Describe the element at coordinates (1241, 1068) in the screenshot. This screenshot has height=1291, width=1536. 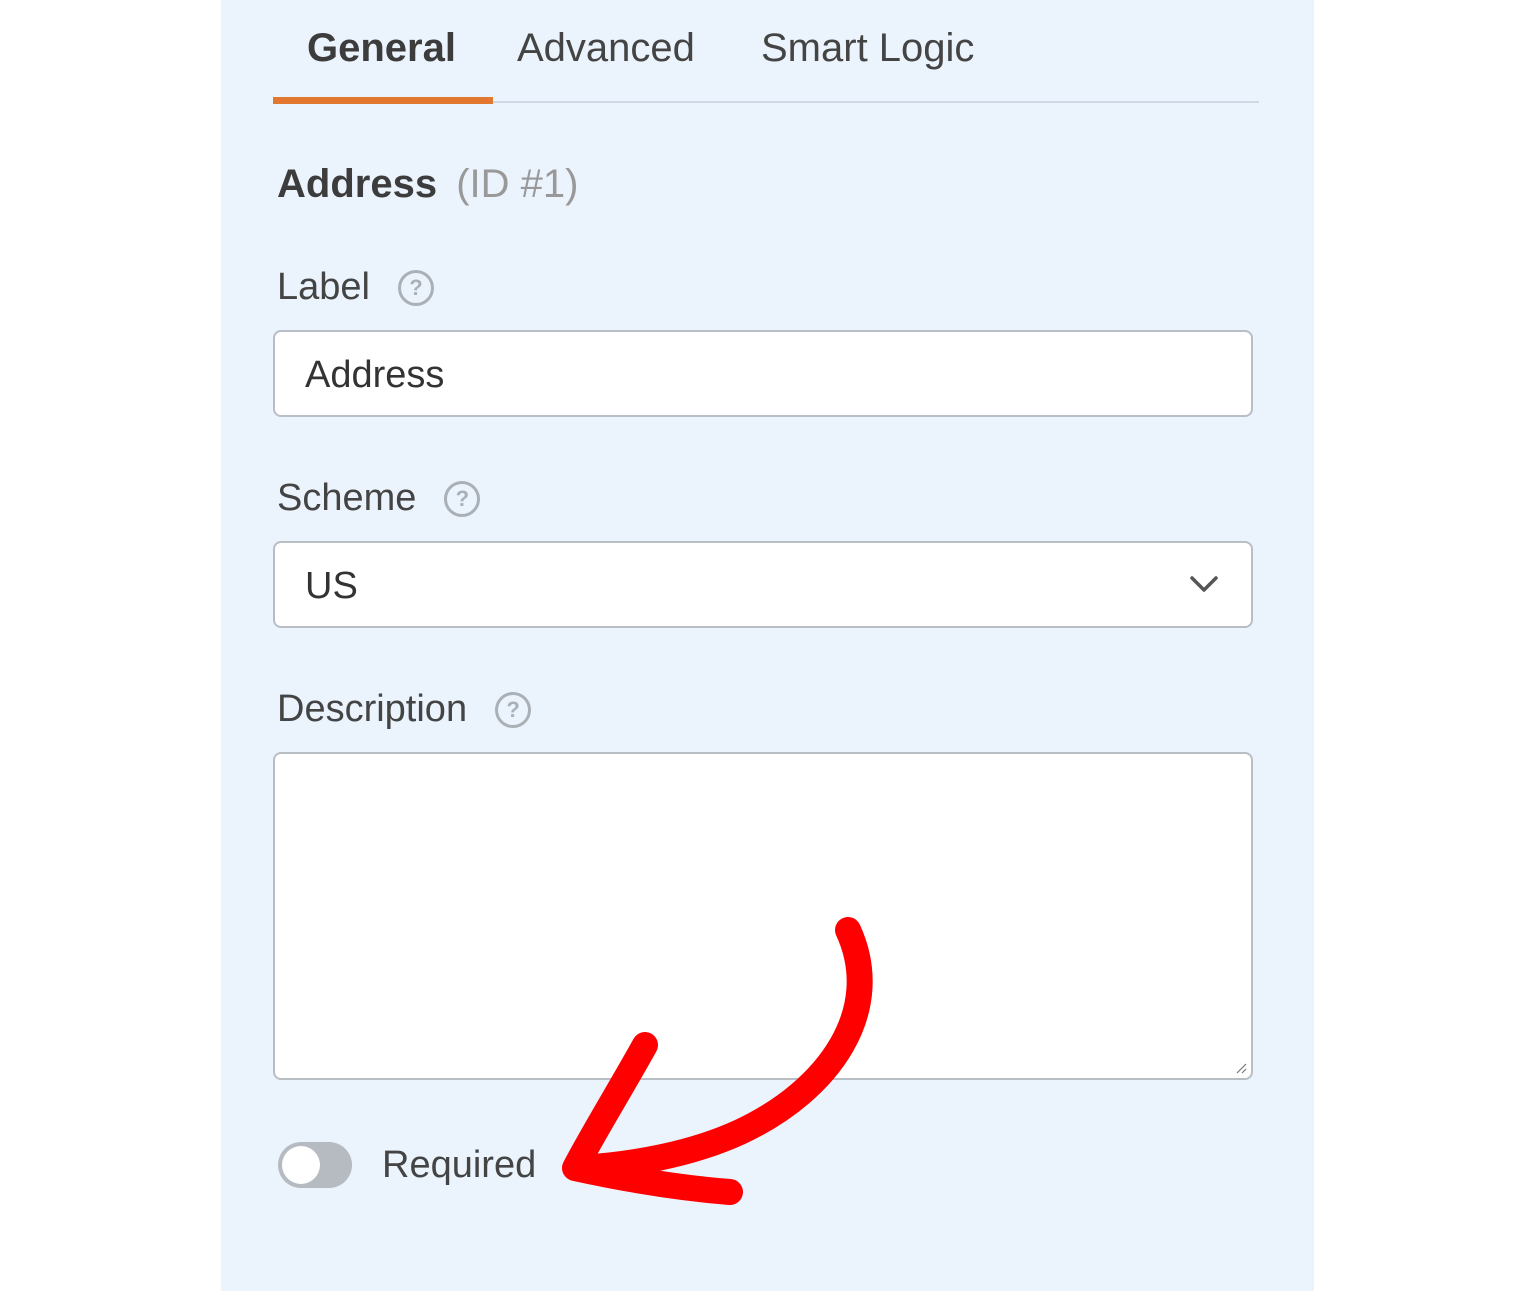
I see `resize-handle-icon` at that location.